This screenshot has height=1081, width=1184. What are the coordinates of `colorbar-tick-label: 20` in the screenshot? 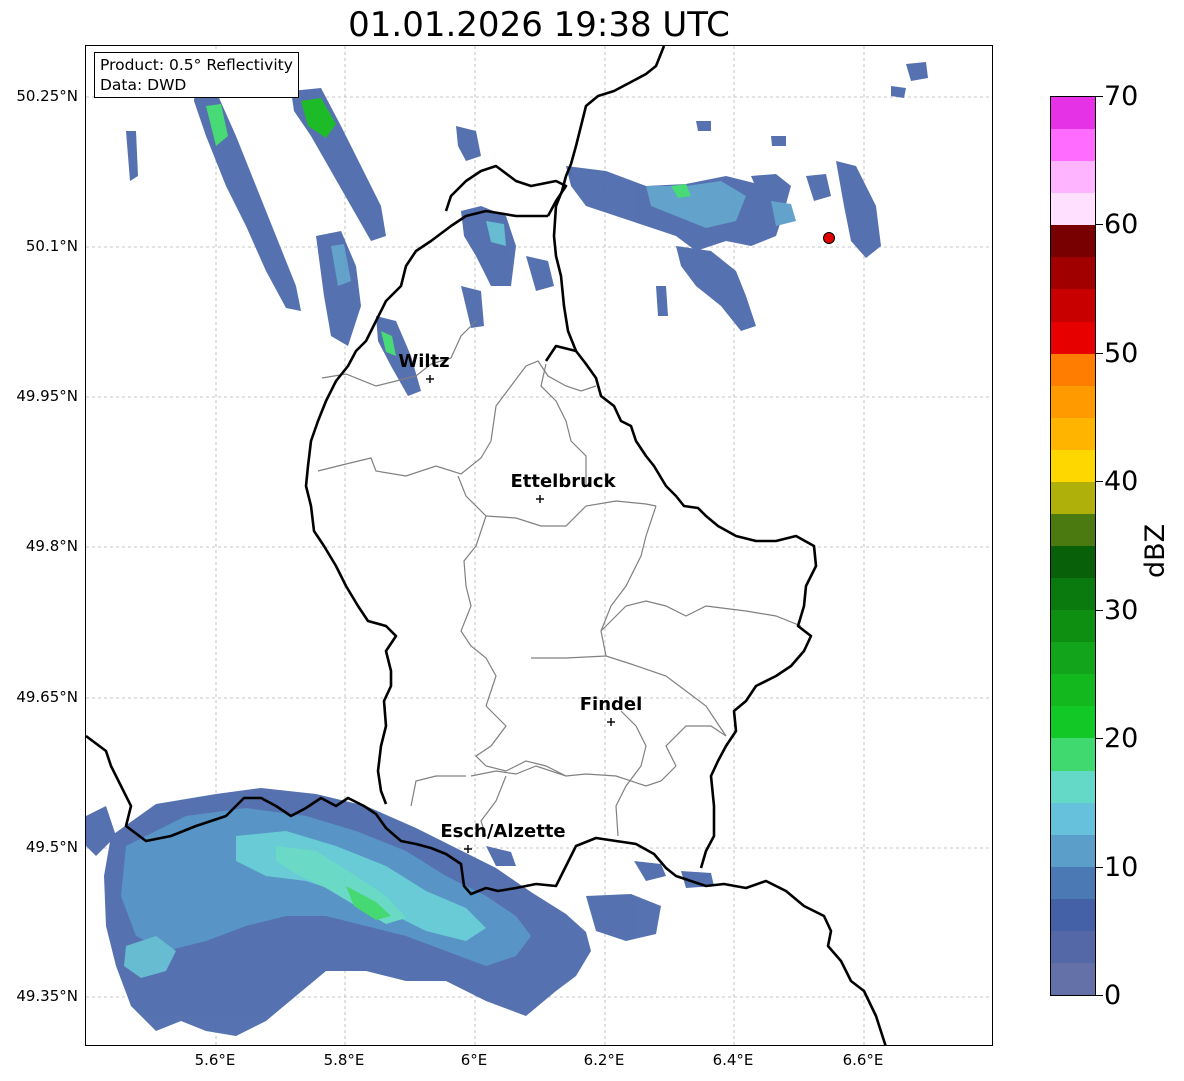 It's located at (1121, 738).